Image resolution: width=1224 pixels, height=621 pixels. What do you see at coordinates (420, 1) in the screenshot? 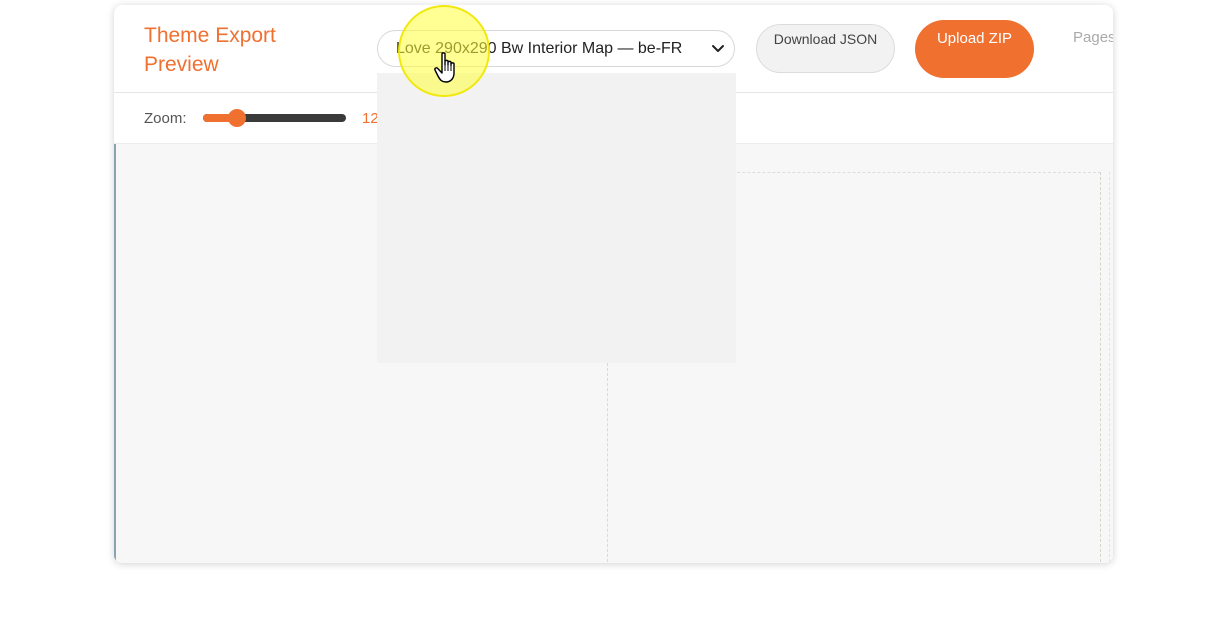
I see `clipped-top-text` at bounding box center [420, 1].